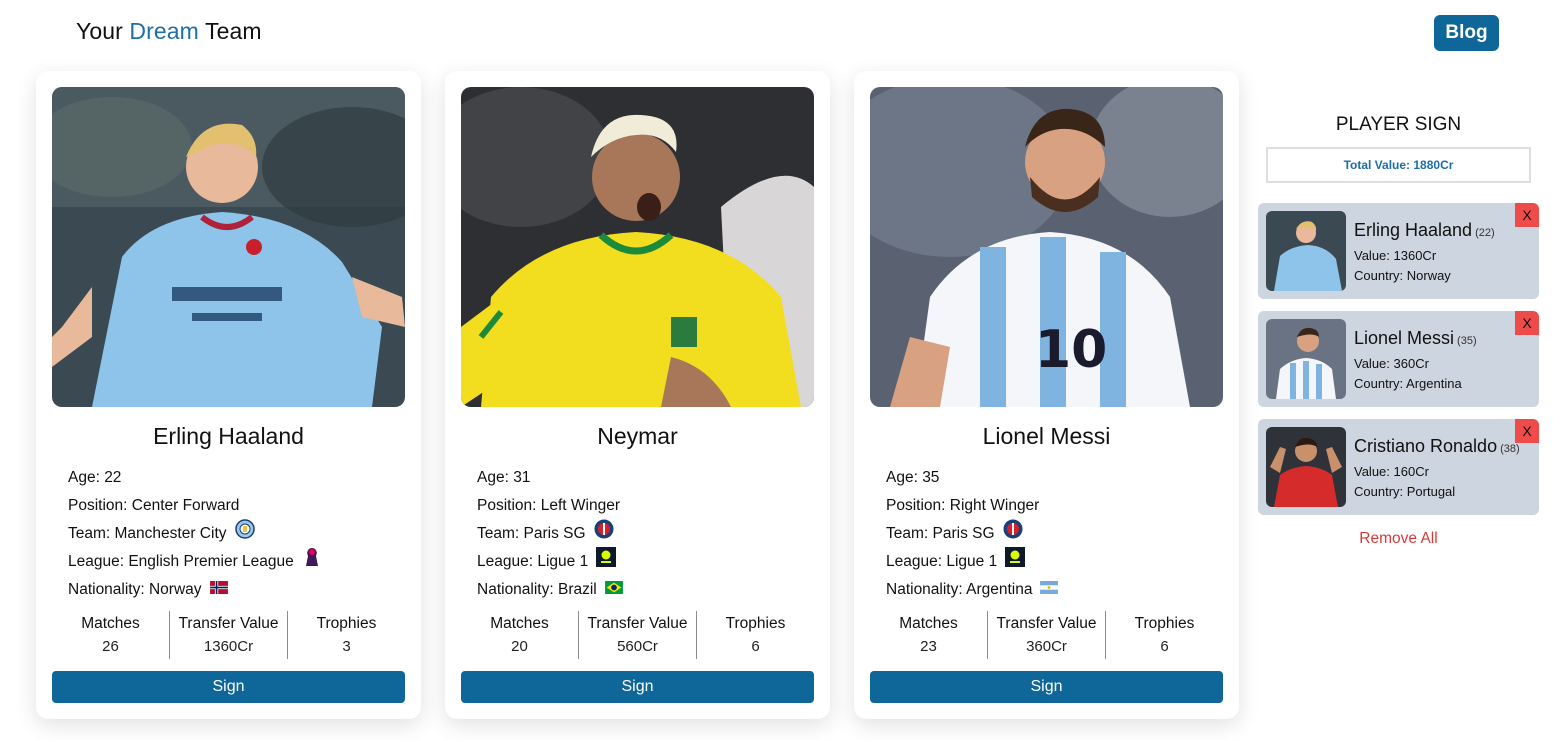 This screenshot has height=740, width=1553. I want to click on stat-matches: Matches 20, so click(519, 635).